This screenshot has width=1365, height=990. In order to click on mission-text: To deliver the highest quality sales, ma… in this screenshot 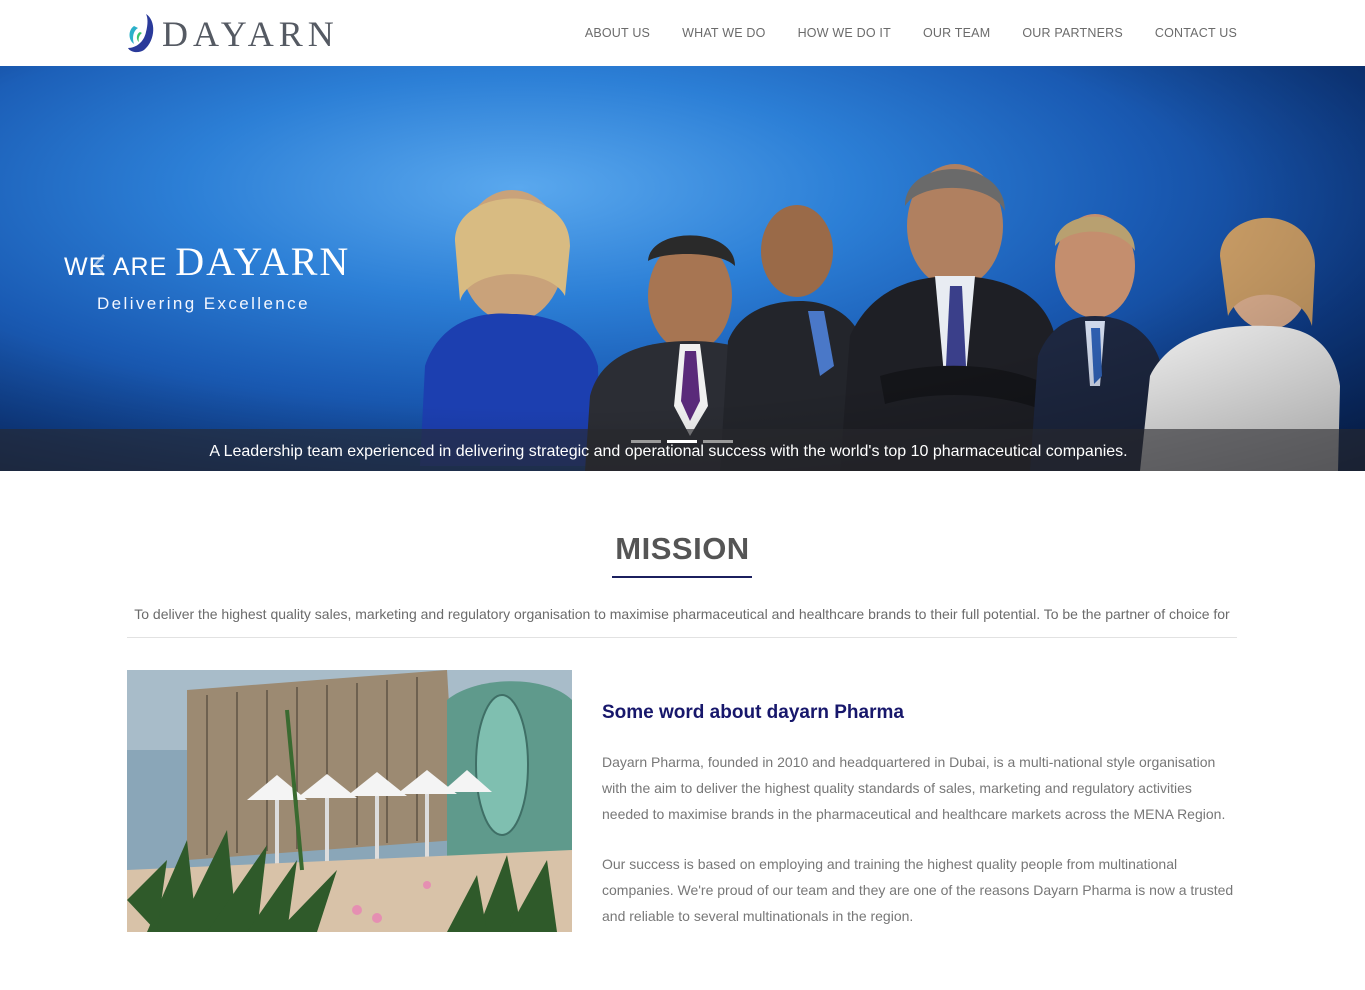, I will do `click(682, 614)`.